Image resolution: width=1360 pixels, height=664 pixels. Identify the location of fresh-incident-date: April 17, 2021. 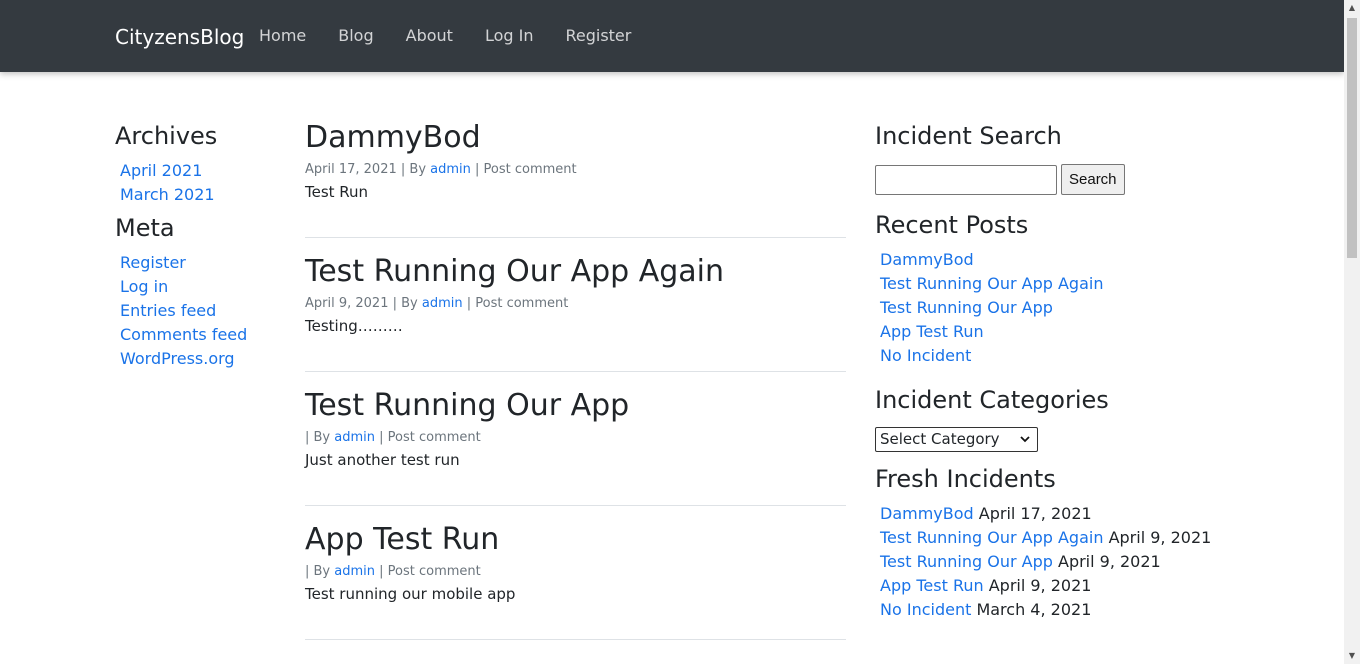
(1032, 513).